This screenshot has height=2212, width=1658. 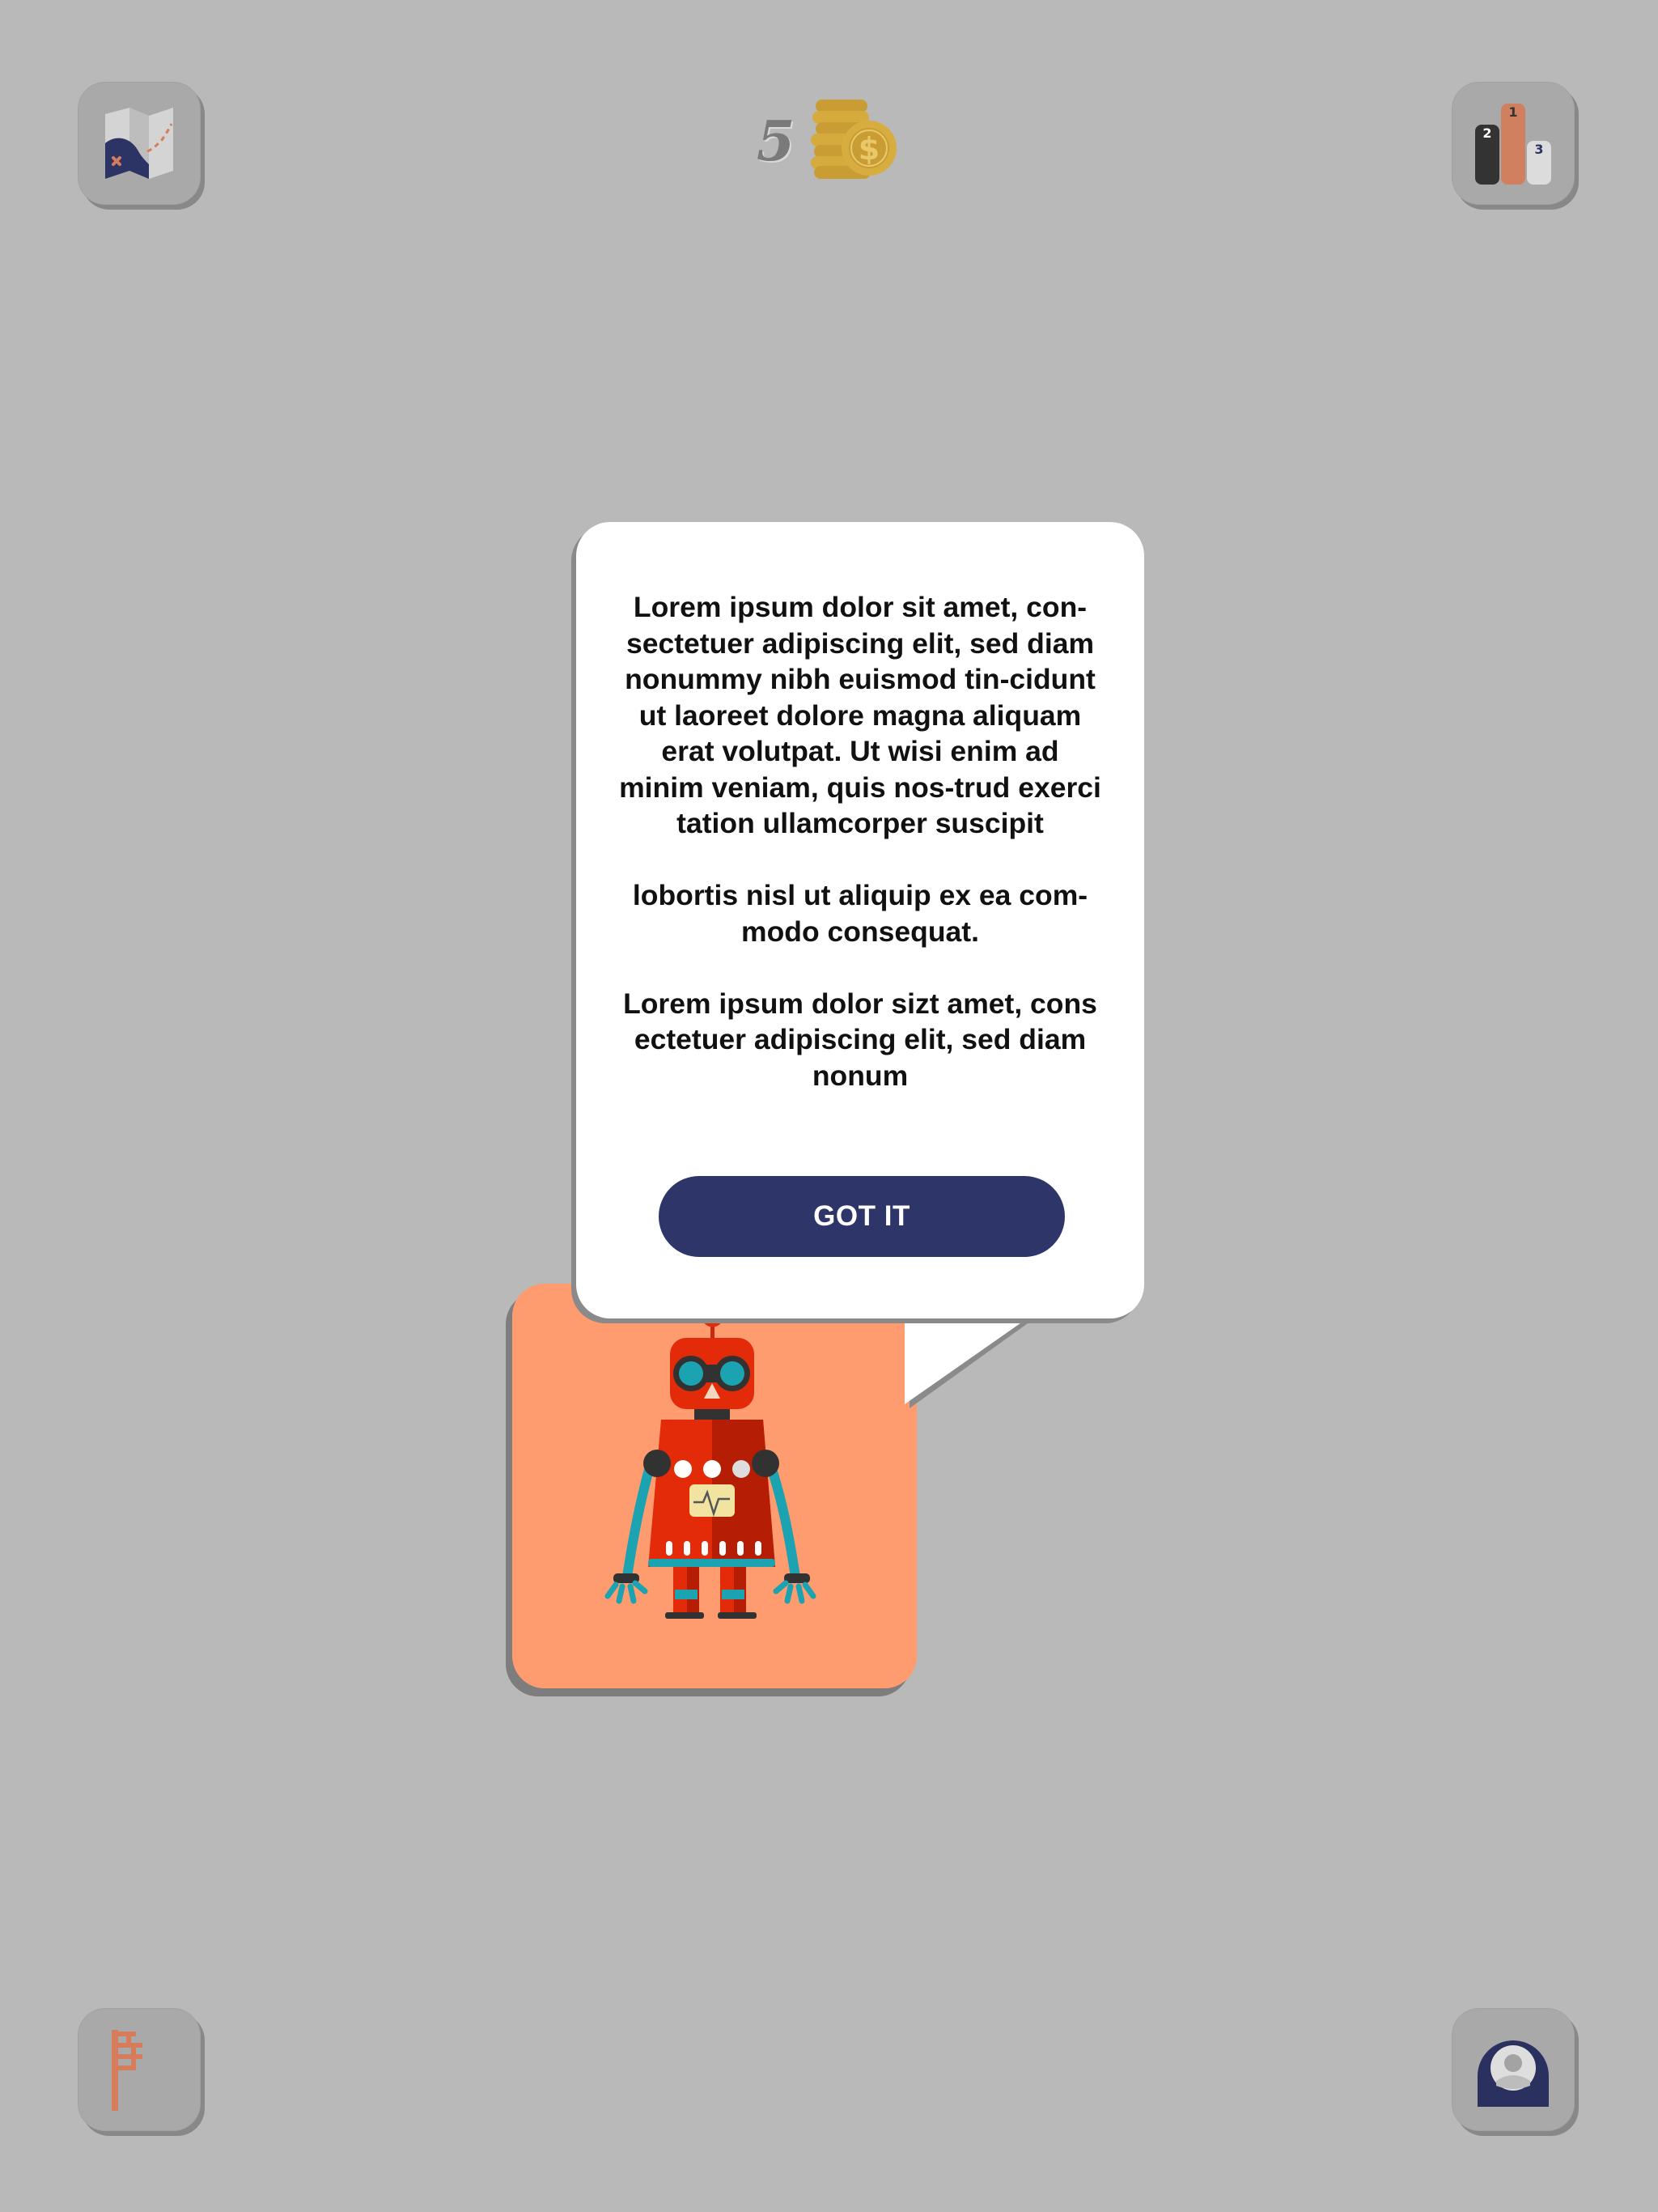 I want to click on coin-counter: 5 $, so click(x=827, y=141).